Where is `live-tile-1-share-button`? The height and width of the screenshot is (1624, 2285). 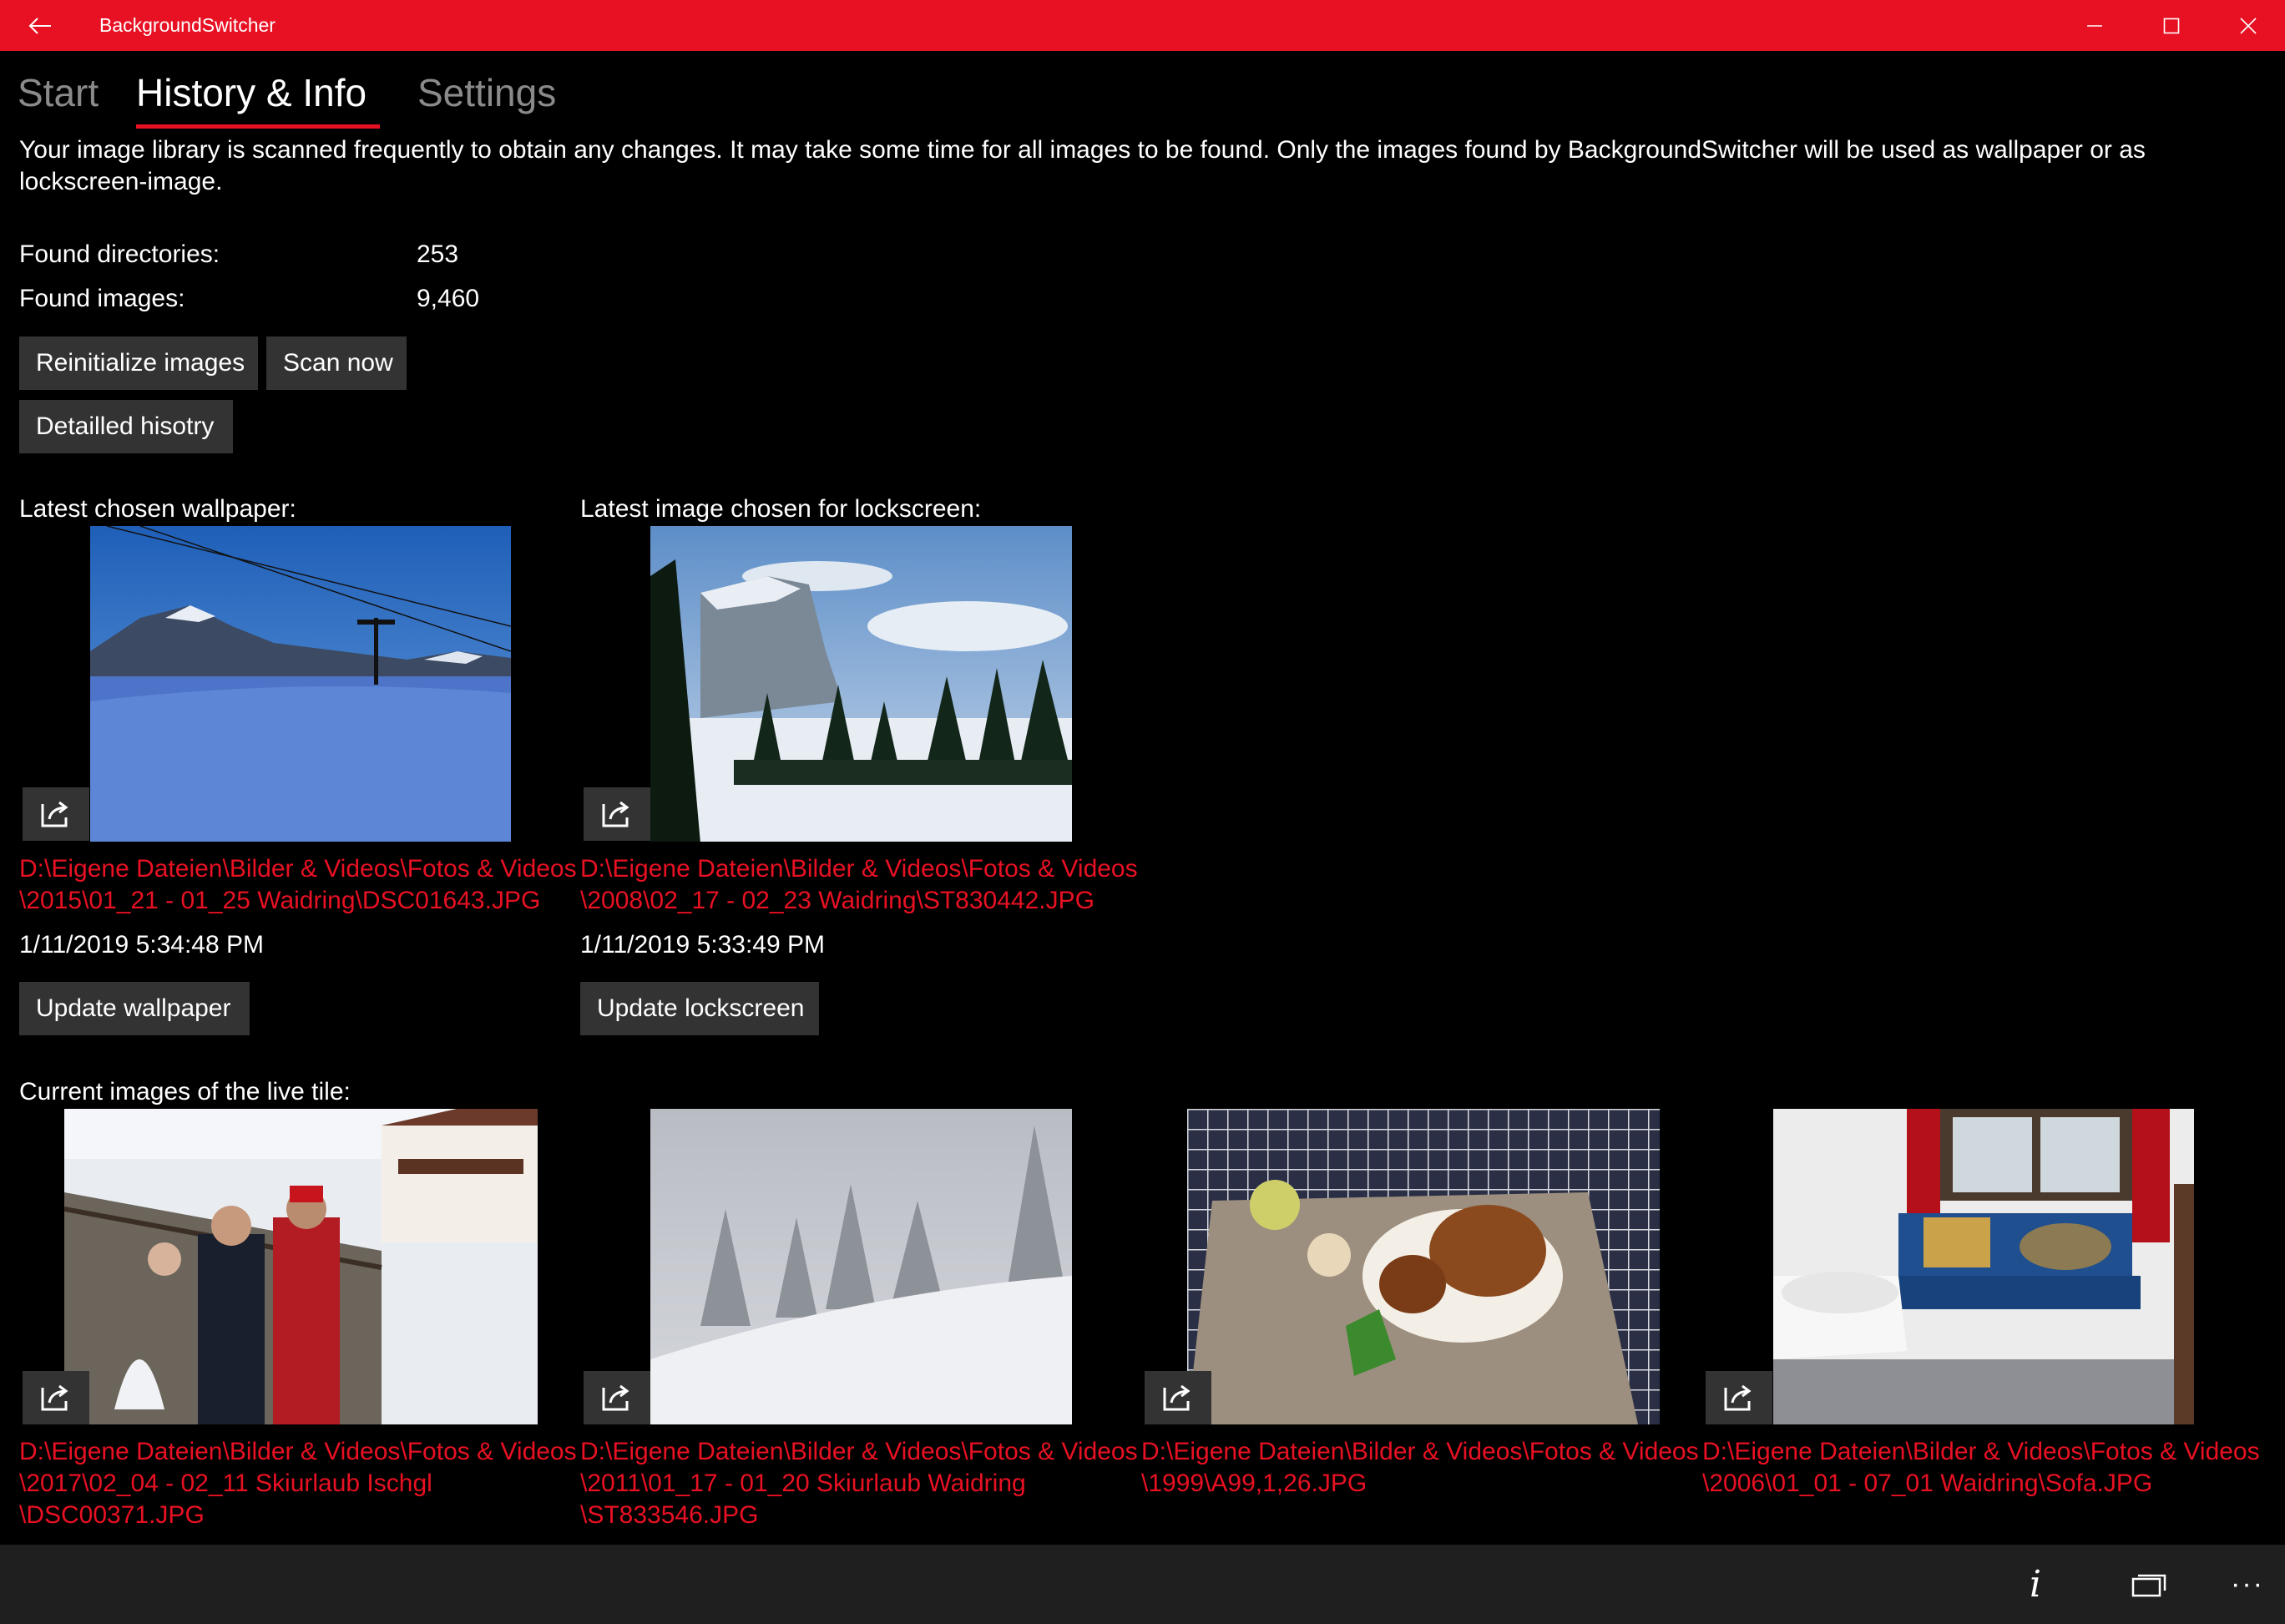 live-tile-1-share-button is located at coordinates (56, 1397).